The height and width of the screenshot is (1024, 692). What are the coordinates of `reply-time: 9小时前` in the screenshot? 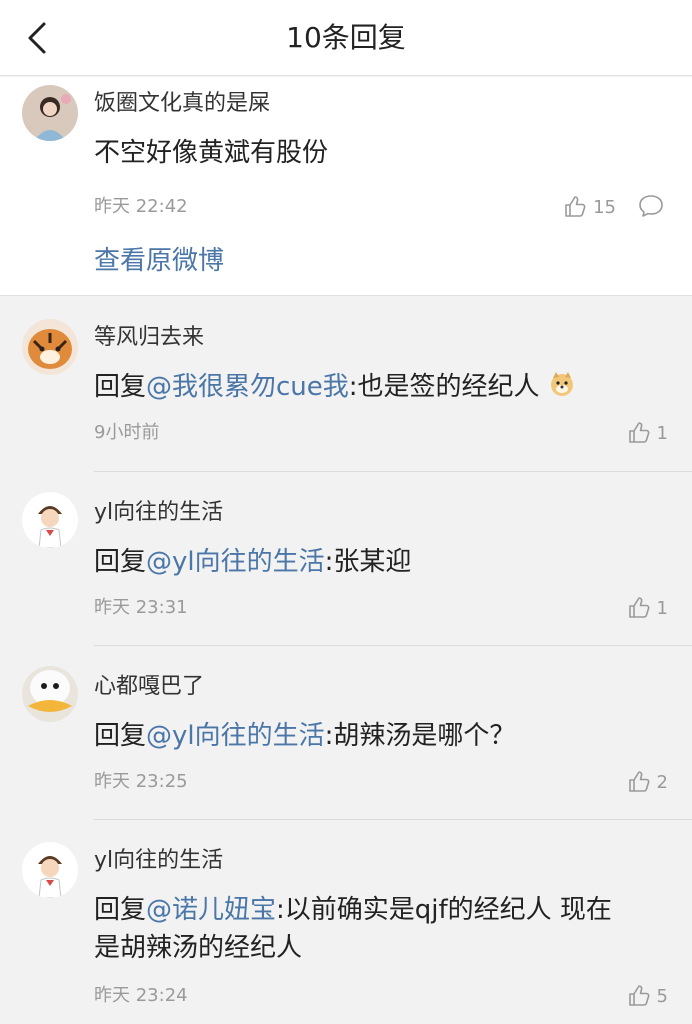 It's located at (127, 432).